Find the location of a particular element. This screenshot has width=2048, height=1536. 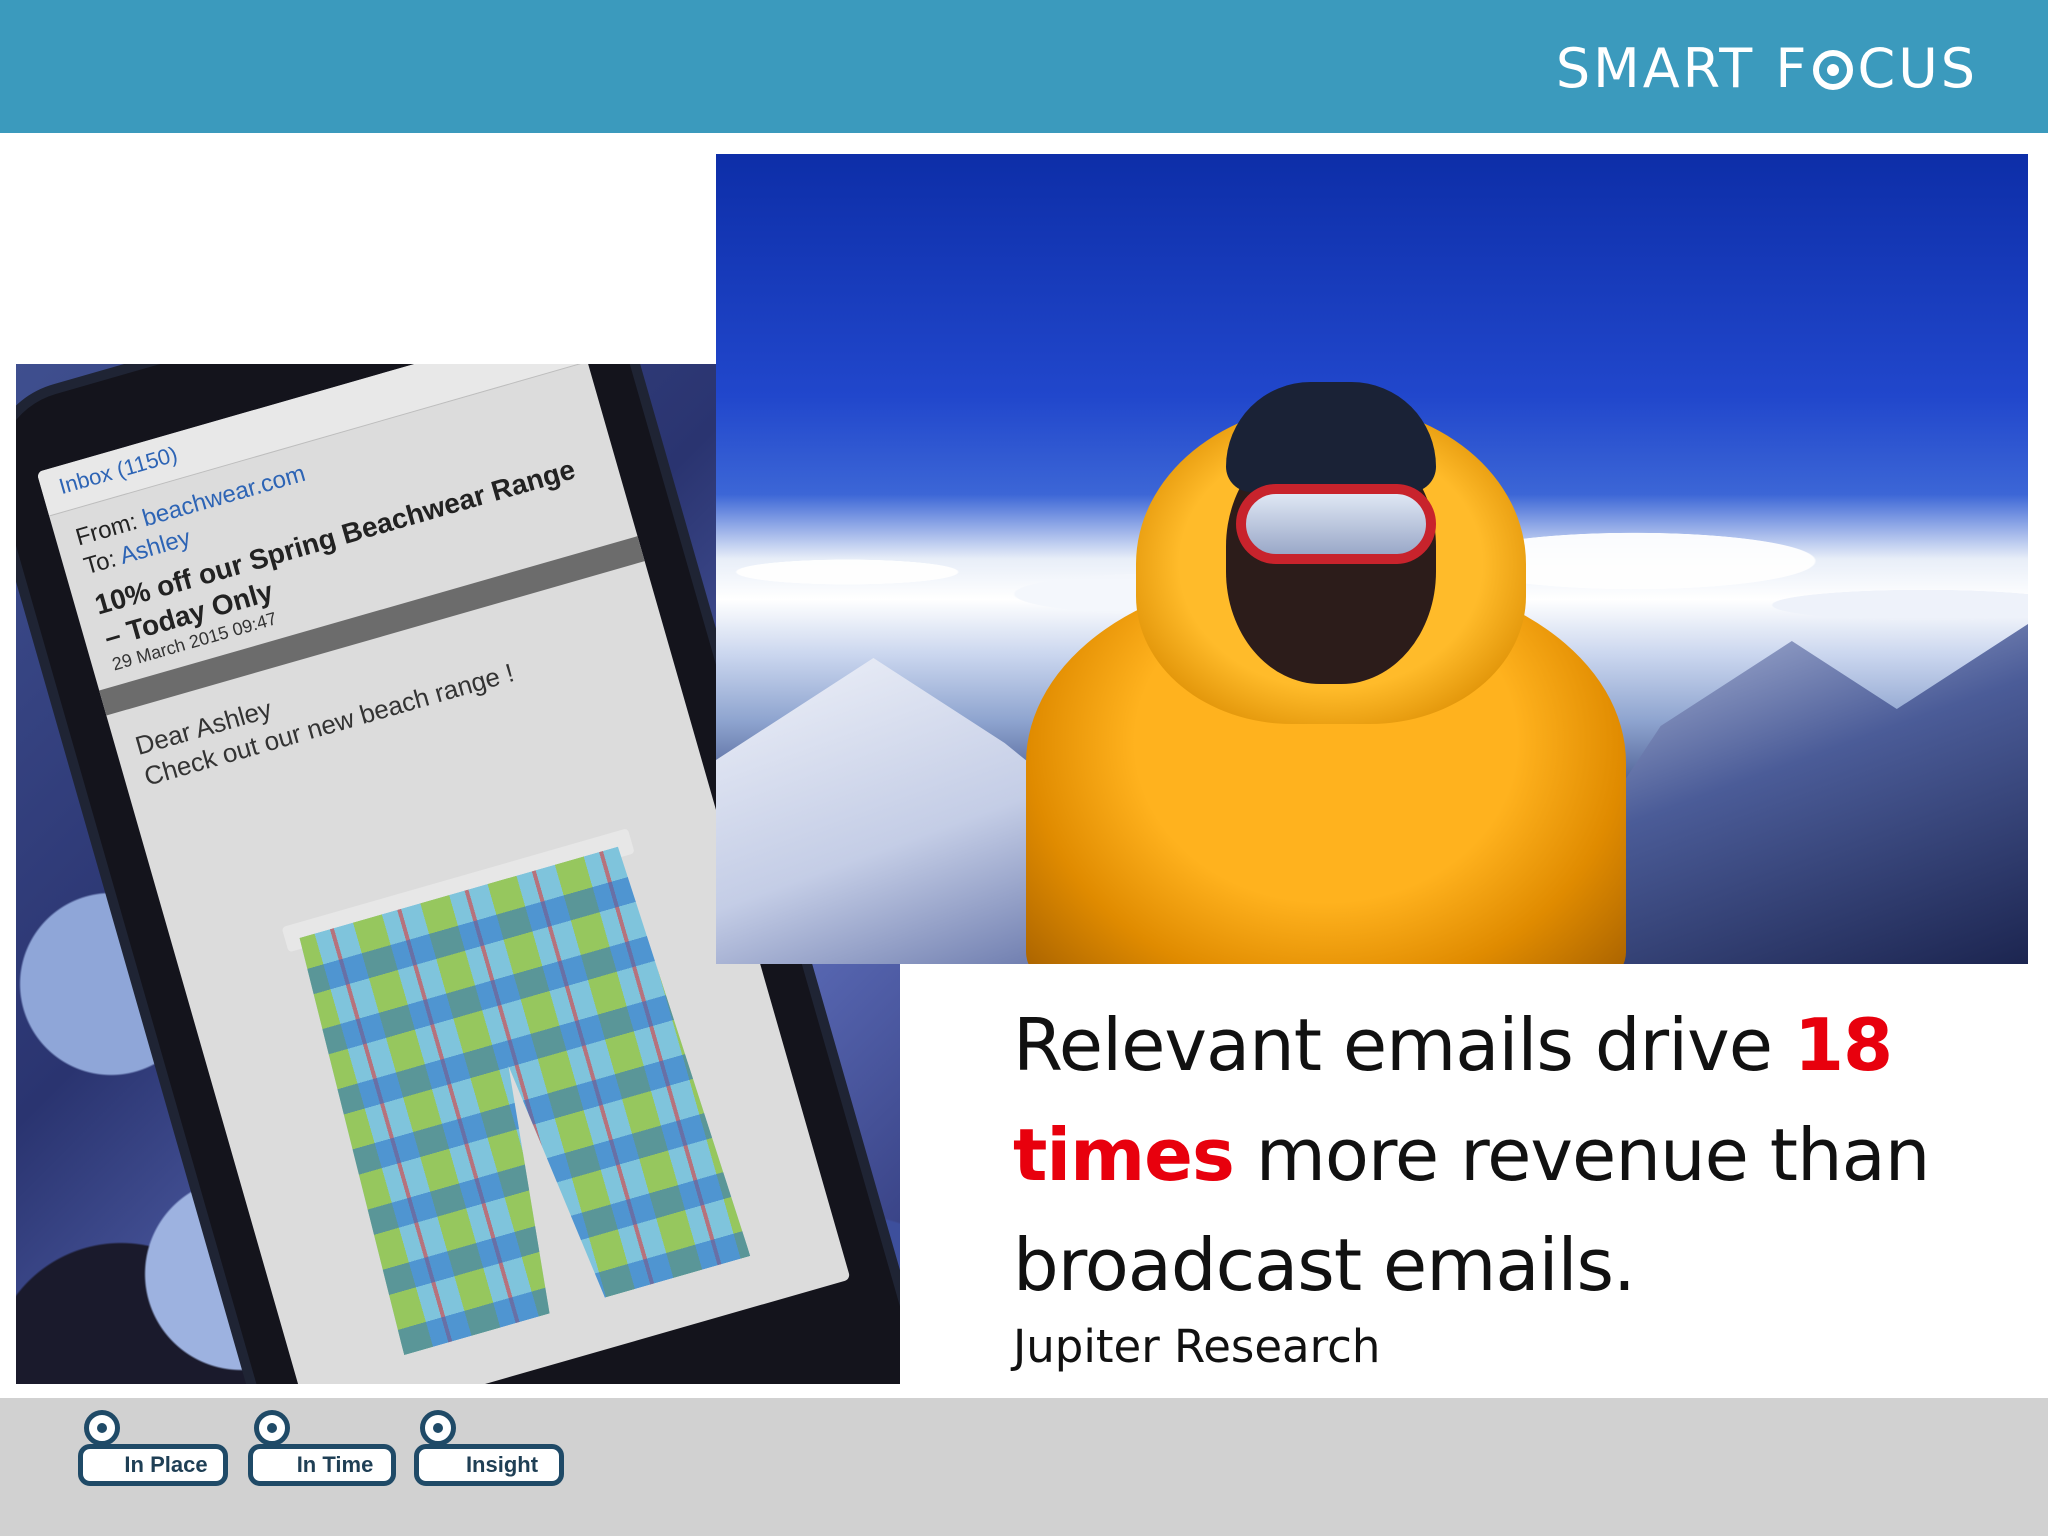

smartfocus-logo: SMART F CUS is located at coordinates (1766, 68).